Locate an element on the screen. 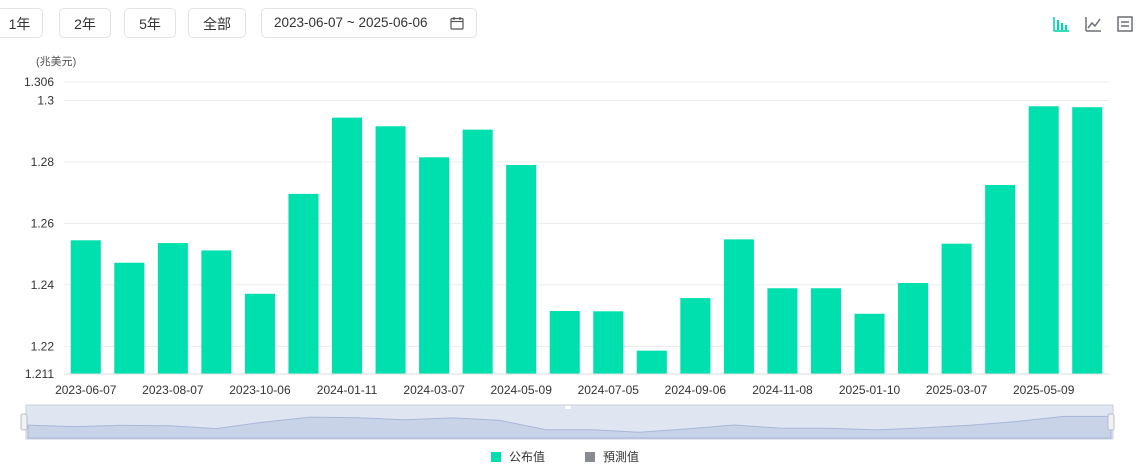  x-tick-label: 2024-05-09 is located at coordinates (521, 390).